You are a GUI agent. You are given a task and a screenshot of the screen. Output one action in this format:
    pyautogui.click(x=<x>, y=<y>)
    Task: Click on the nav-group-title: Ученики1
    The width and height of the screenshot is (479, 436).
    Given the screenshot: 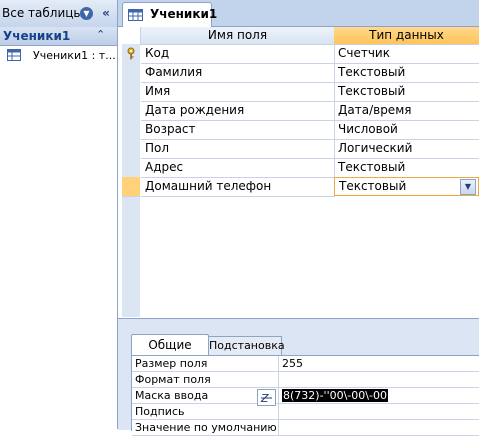 What is the action you would take?
    pyautogui.click(x=37, y=36)
    